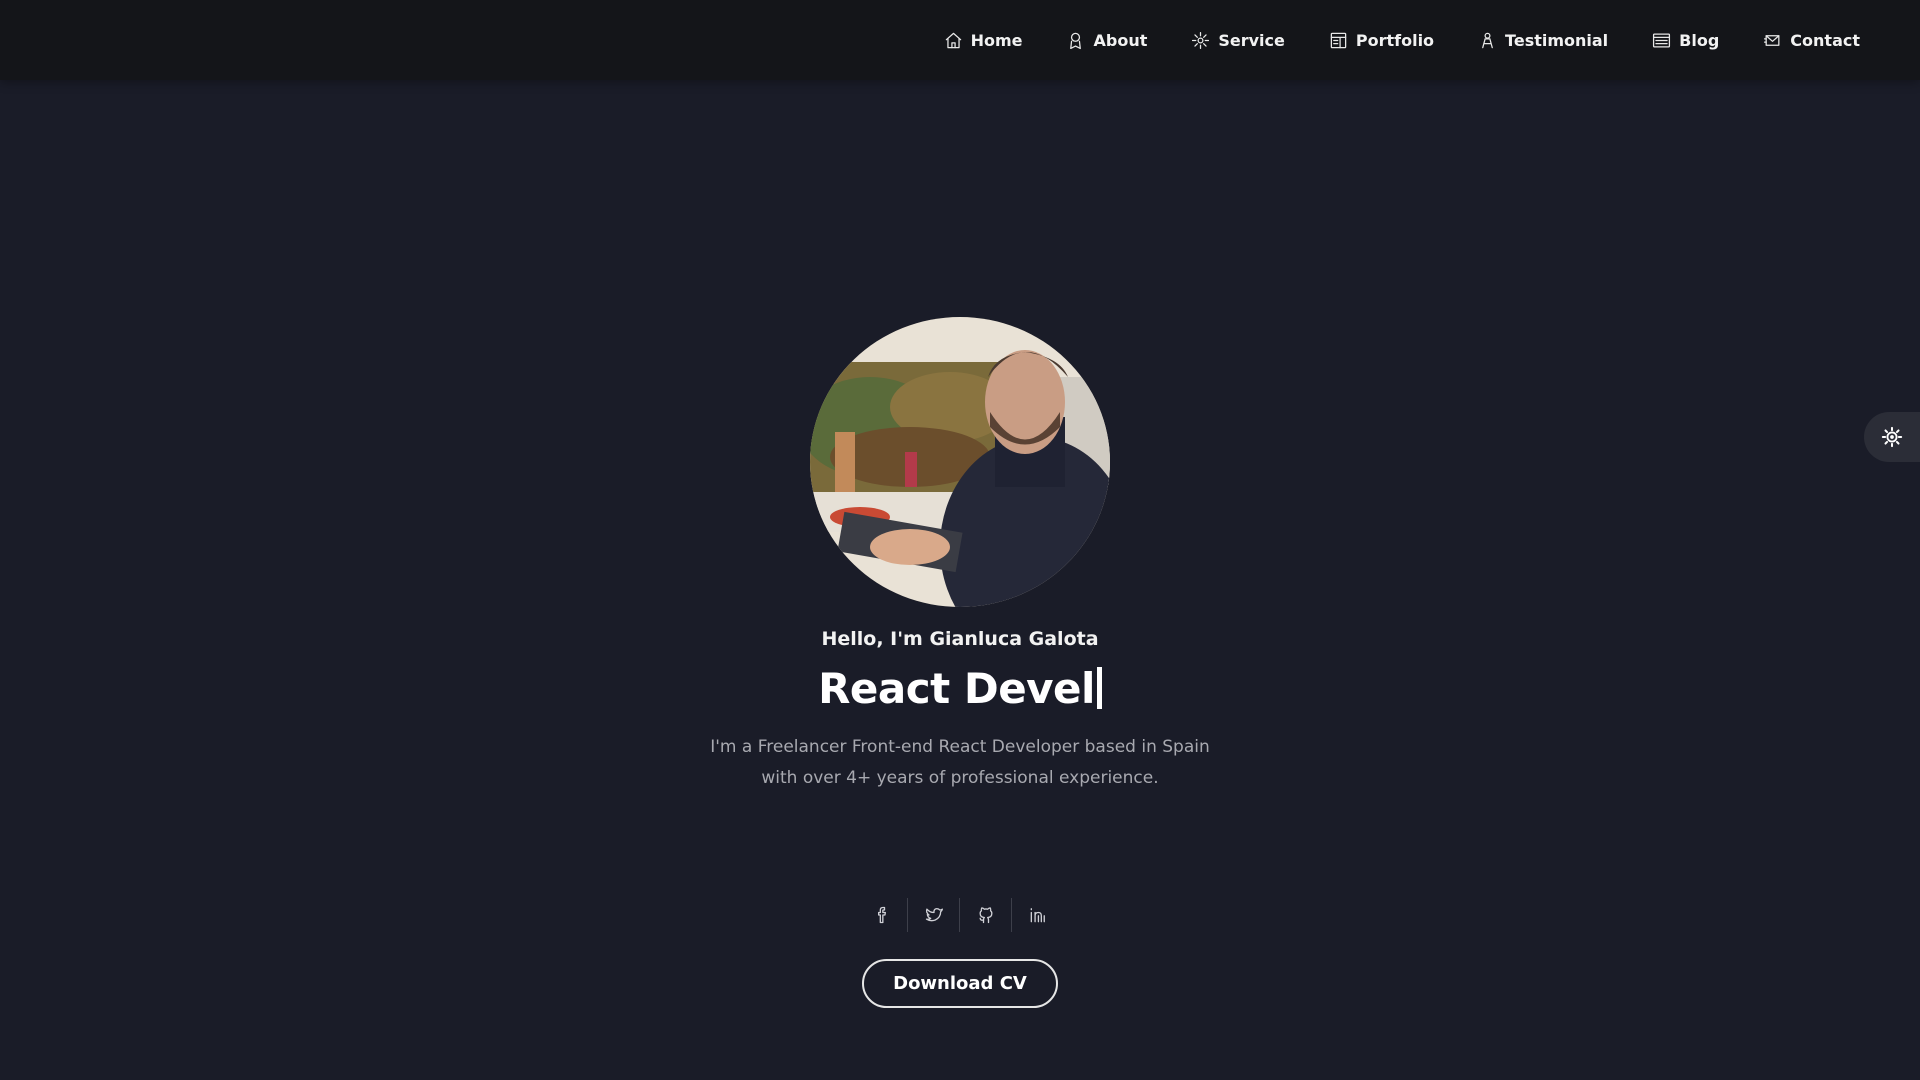 This screenshot has width=1920, height=1080. What do you see at coordinates (1338, 40) in the screenshot?
I see `portfolio-icon` at bounding box center [1338, 40].